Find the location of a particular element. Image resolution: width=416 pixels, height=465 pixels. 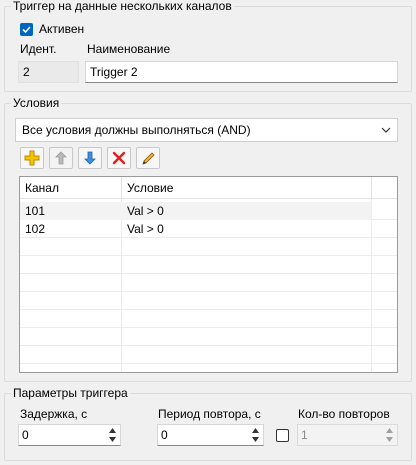

repeat-count-checkbox is located at coordinates (282, 435).